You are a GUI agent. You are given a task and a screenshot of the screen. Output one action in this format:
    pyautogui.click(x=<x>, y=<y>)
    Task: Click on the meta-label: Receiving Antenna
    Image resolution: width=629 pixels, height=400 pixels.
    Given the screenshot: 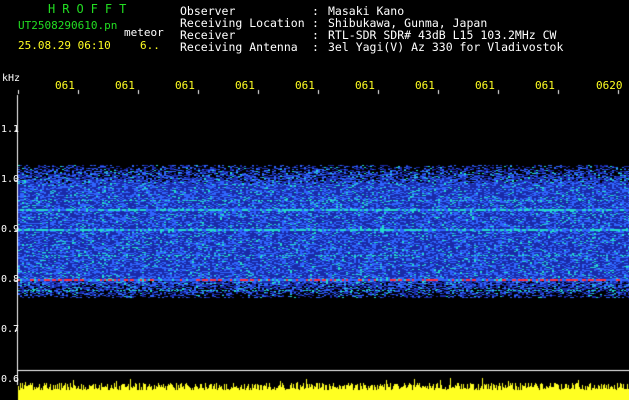 What is the action you would take?
    pyautogui.click(x=239, y=47)
    